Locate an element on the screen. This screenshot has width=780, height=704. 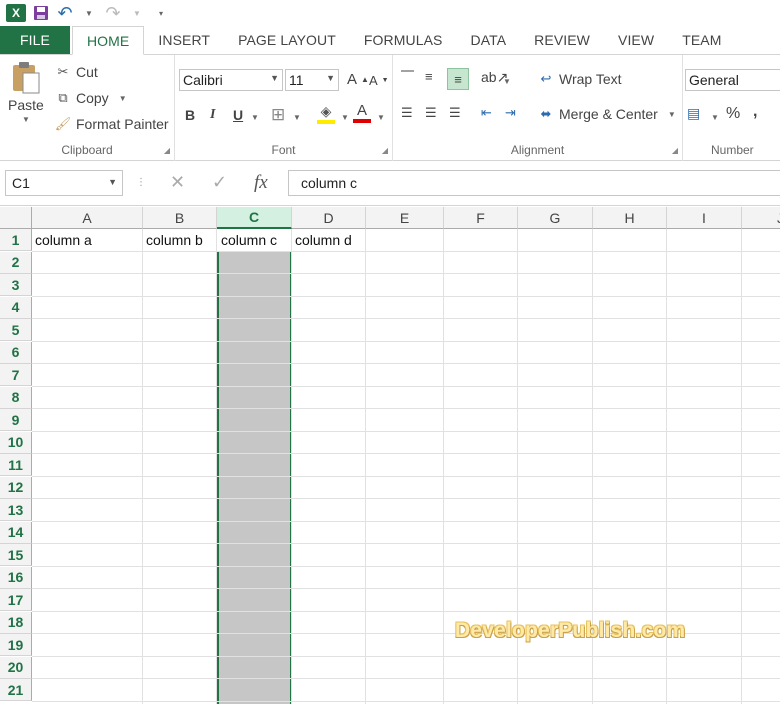
bottom-align-icon: ≡ is located at coordinates (458, 79).